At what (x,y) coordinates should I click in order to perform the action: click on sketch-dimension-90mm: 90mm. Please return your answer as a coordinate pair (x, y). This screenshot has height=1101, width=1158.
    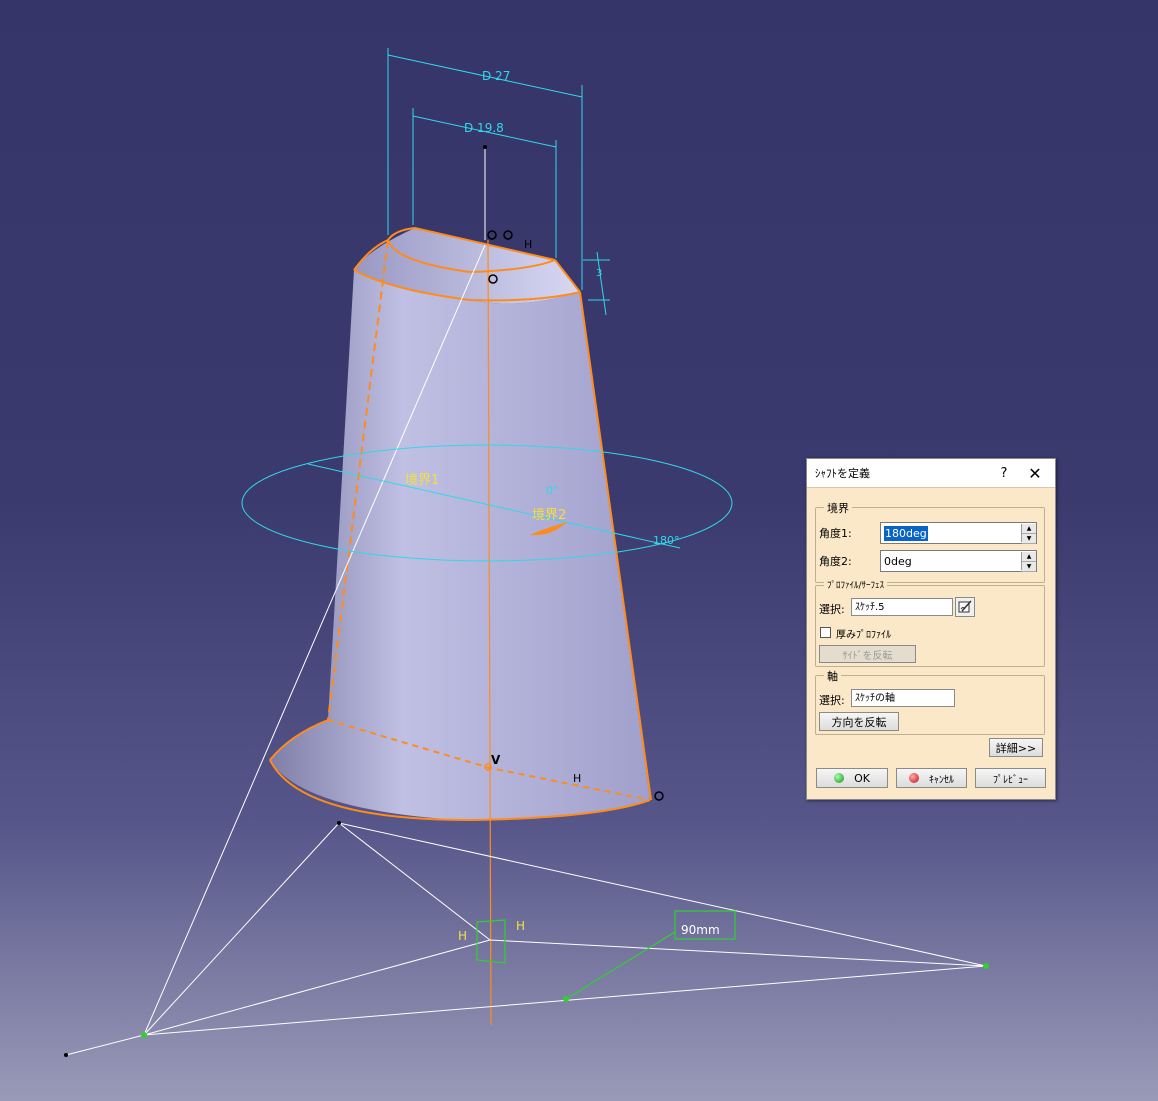
    Looking at the image, I should click on (700, 930).